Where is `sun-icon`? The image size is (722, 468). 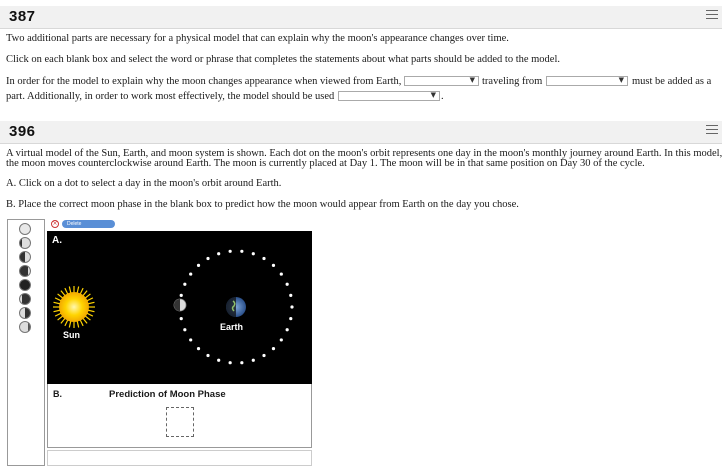 sun-icon is located at coordinates (74, 307).